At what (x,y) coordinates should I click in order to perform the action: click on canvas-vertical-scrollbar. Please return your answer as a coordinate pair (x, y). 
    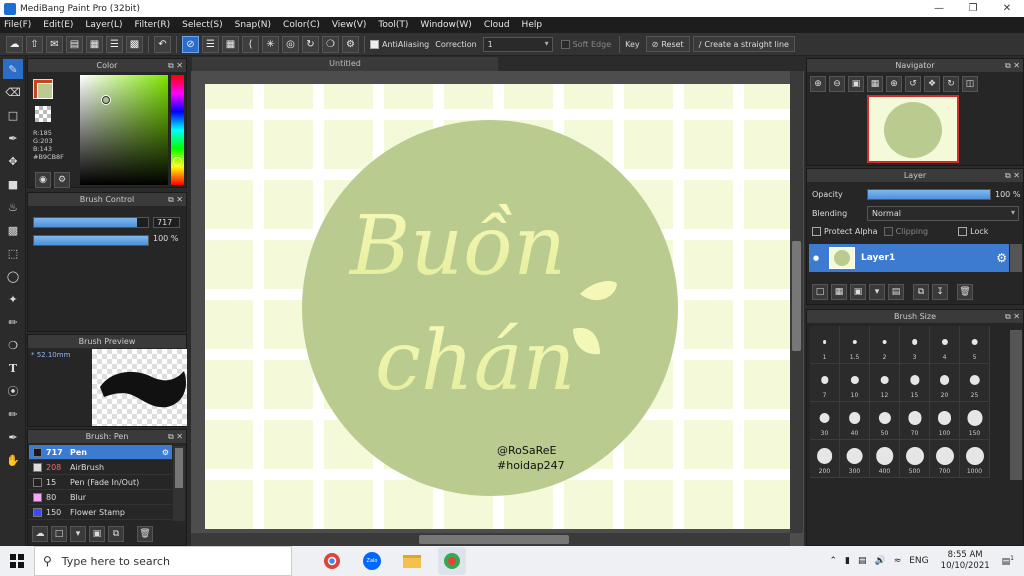
    Looking at the image, I should click on (796, 302).